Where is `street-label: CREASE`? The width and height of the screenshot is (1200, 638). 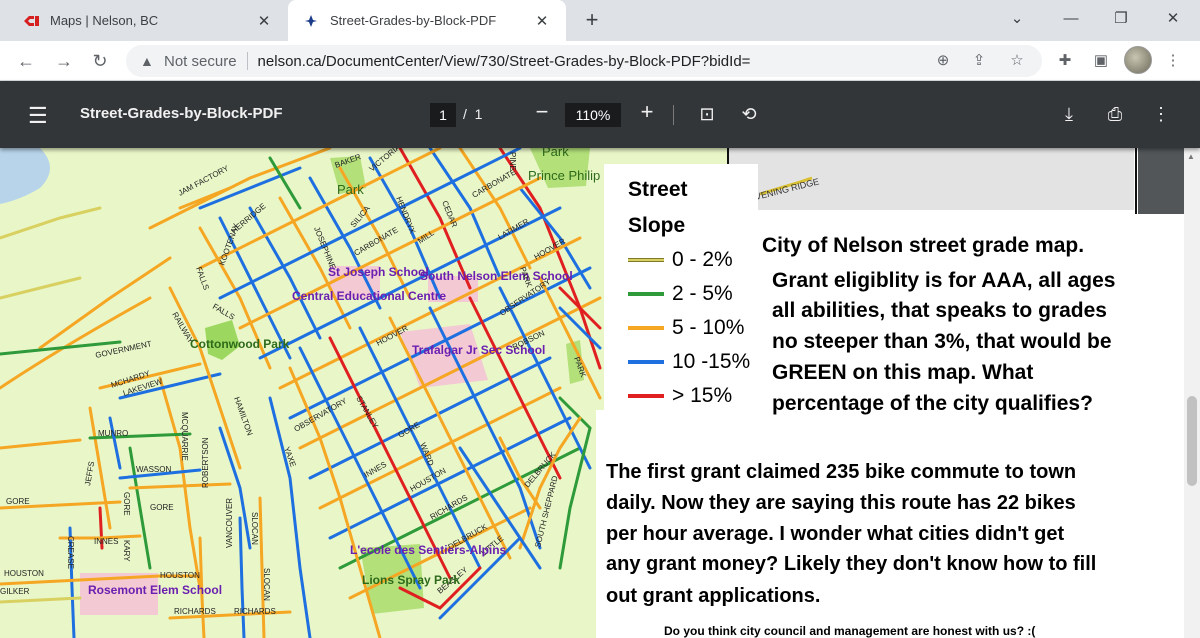
street-label: CREASE is located at coordinates (70, 552).